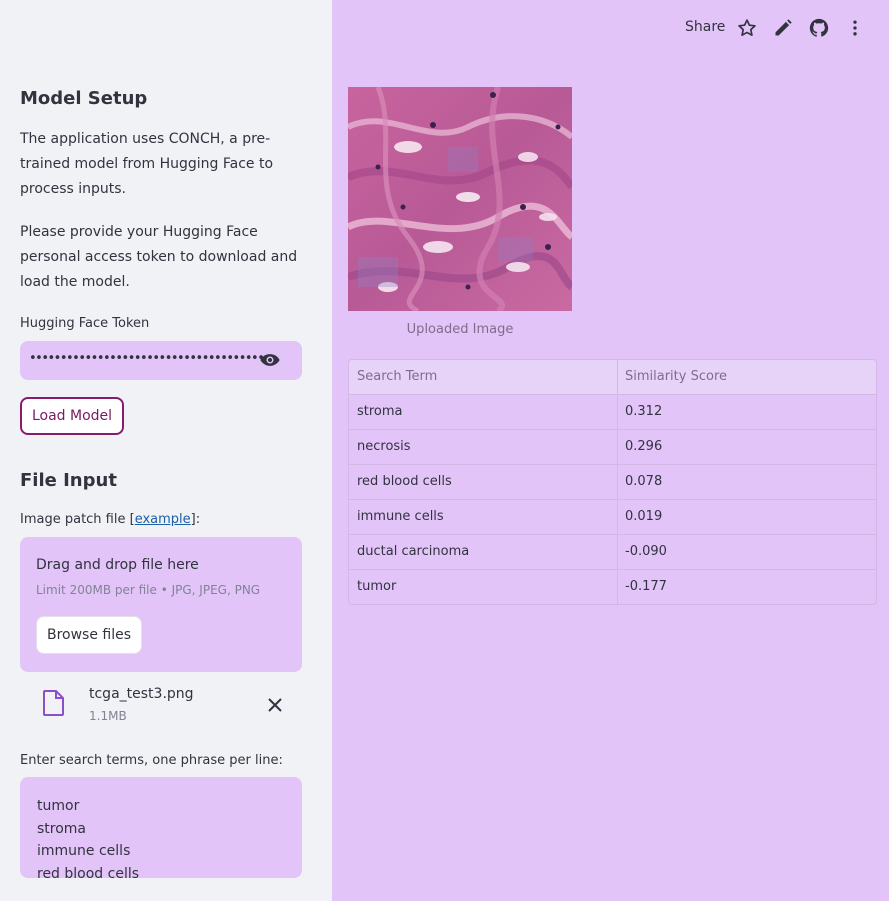 The image size is (889, 901). Describe the element at coordinates (855, 28) in the screenshot. I see `more-vertical-icon` at that location.